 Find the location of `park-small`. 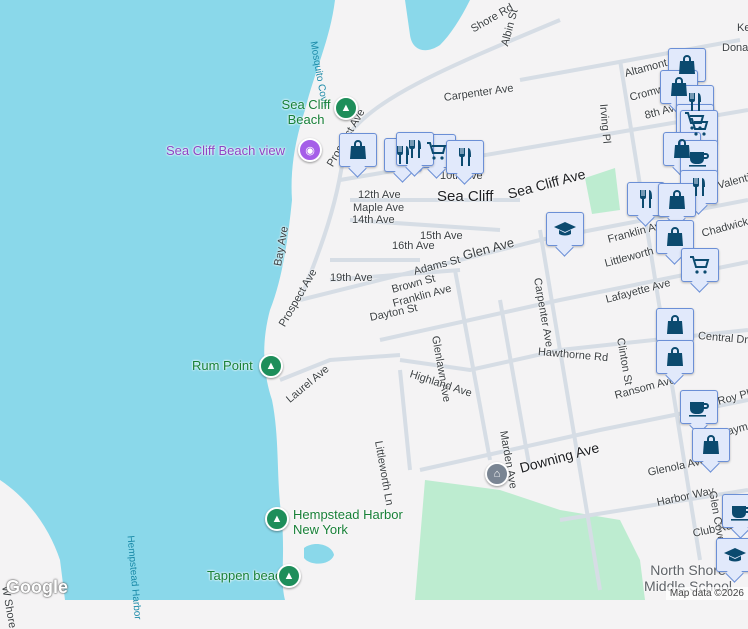

park-small is located at coordinates (602, 191).